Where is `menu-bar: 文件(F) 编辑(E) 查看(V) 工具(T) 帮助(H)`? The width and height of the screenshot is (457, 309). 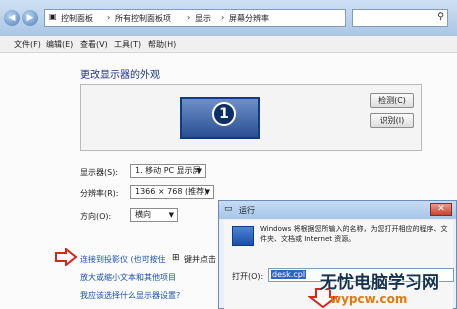 menu-bar: 文件(F) 编辑(E) 查看(V) 工具(T) 帮助(H) is located at coordinates (228, 44).